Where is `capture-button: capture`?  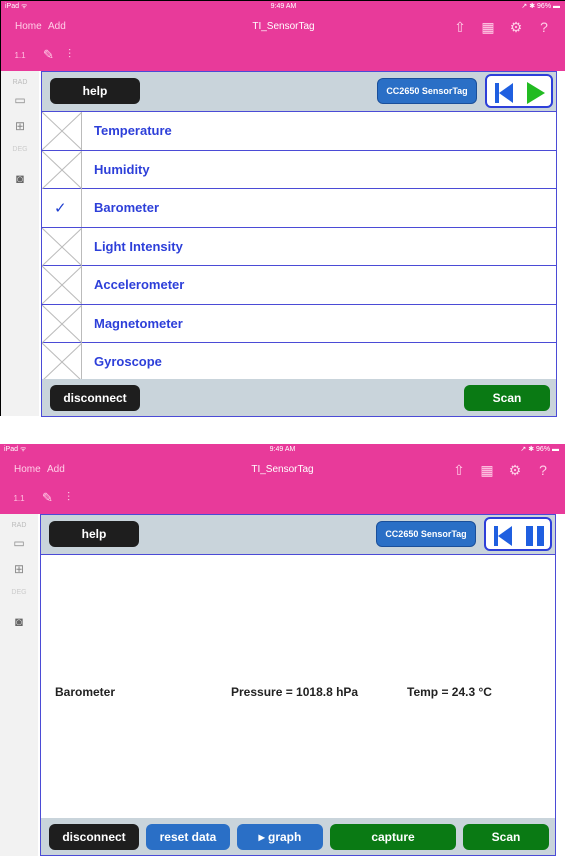 capture-button: capture is located at coordinates (393, 837).